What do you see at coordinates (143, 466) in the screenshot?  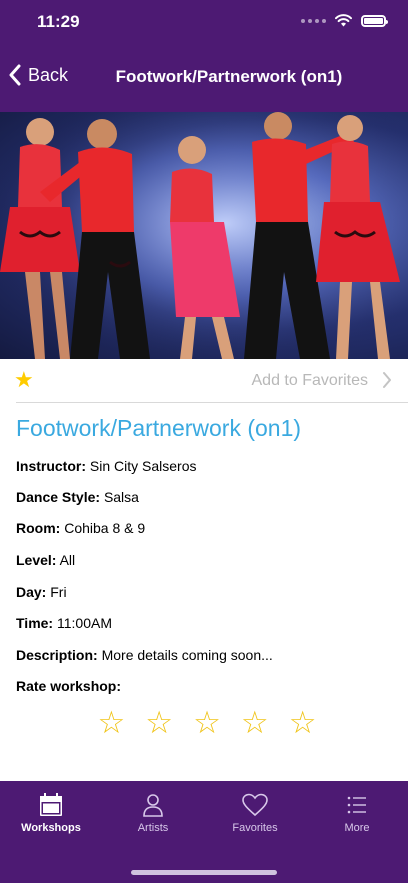 I see `detail-value: Sin City Salseros` at bounding box center [143, 466].